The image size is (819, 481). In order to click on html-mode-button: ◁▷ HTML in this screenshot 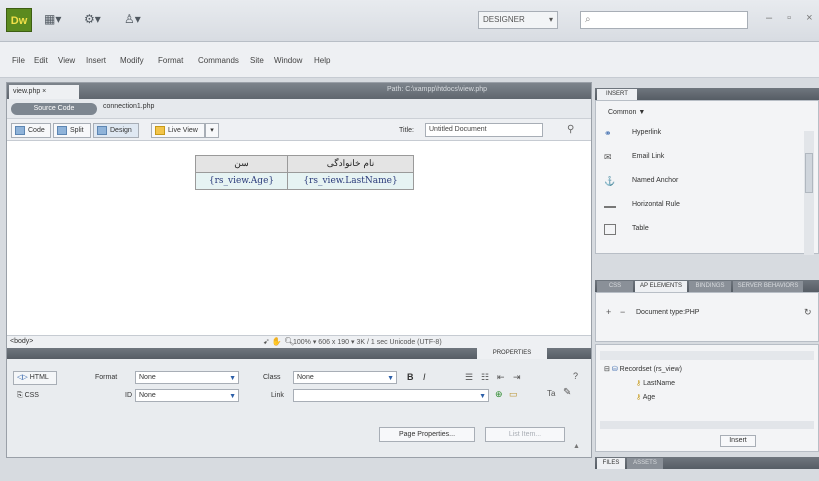, I will do `click(35, 378)`.